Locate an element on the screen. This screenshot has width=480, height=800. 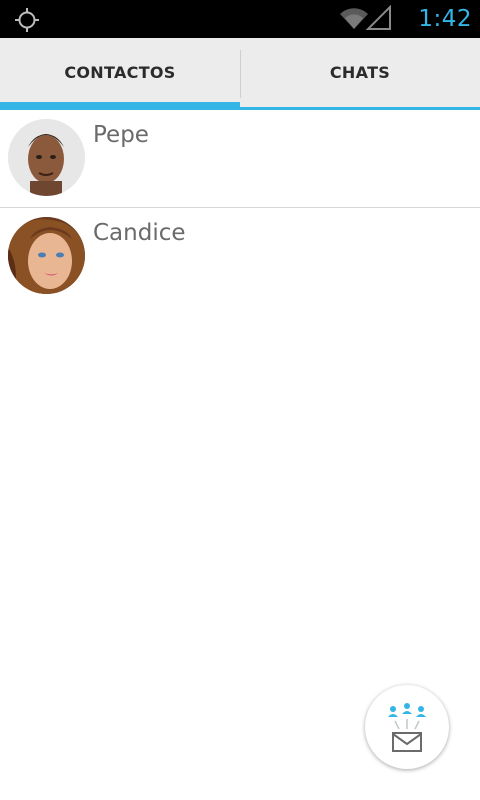
status-clock: 1:42 is located at coordinates (445, 19).